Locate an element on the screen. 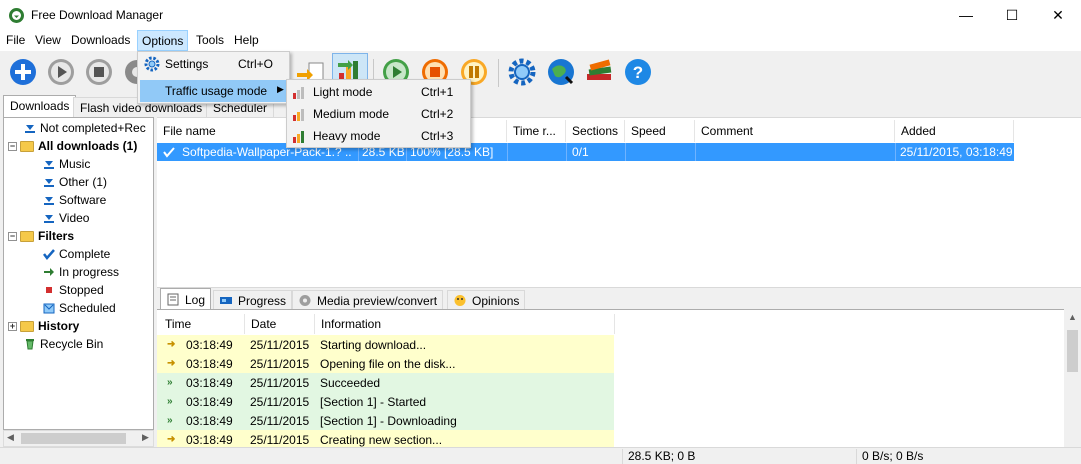  tree-item-not-completed: Not completed+Rec is located at coordinates (85, 128).